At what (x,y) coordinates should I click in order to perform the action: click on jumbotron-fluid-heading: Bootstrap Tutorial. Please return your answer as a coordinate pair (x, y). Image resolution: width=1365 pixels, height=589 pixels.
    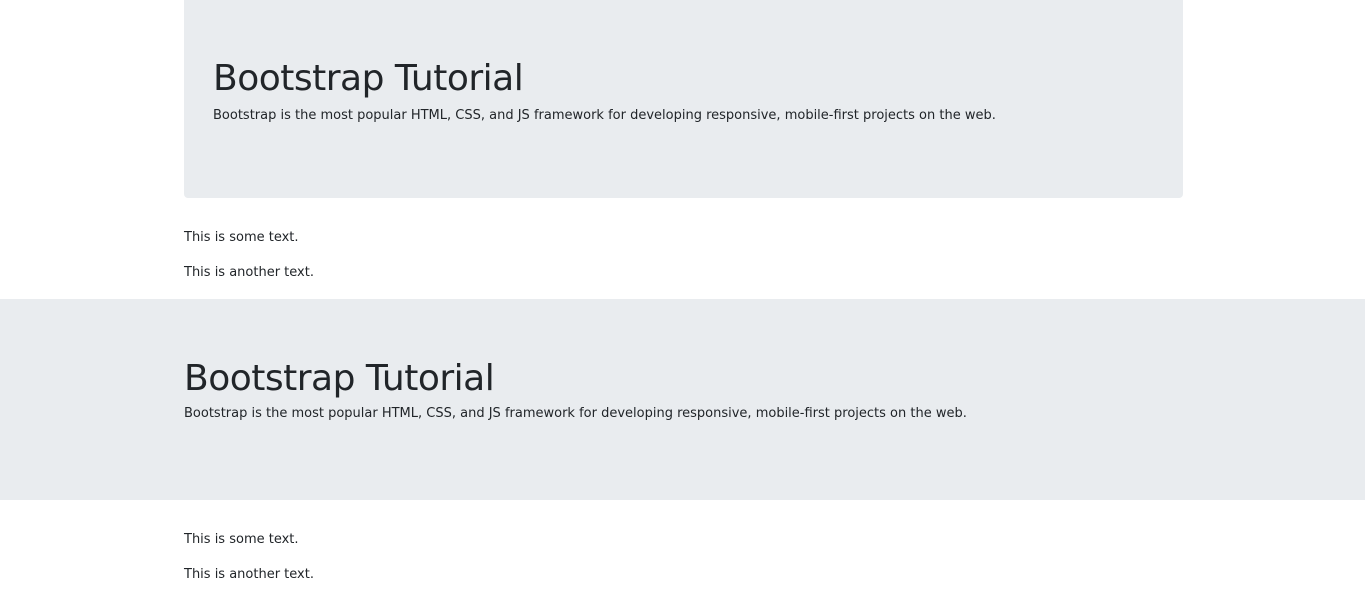
    Looking at the image, I should click on (339, 378).